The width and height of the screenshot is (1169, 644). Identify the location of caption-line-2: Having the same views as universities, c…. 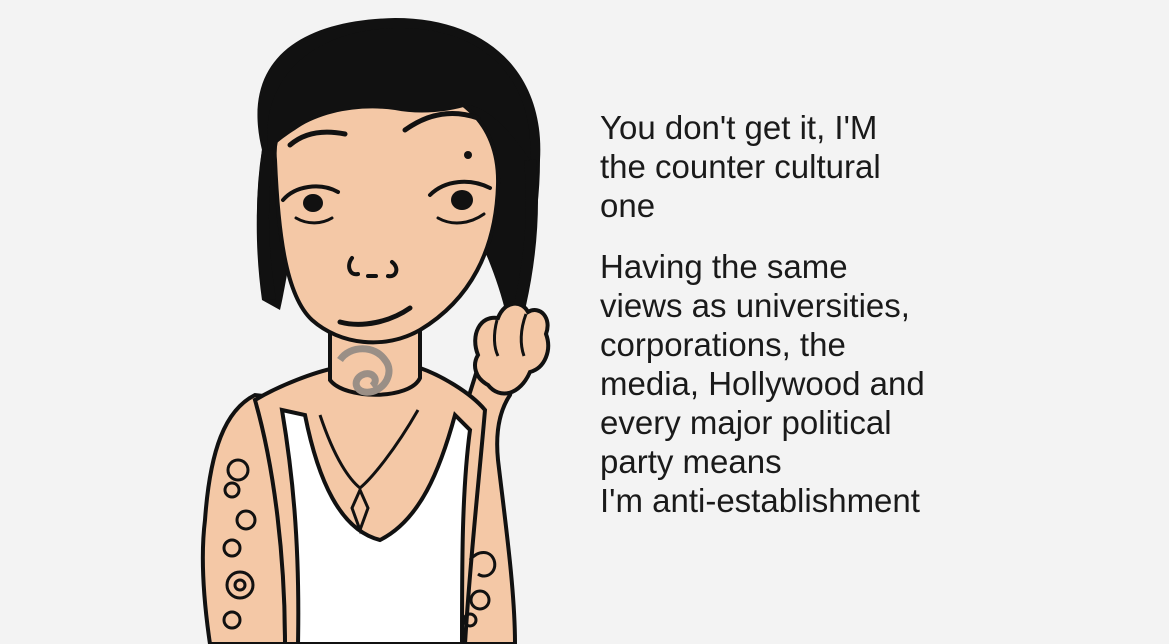
(762, 383).